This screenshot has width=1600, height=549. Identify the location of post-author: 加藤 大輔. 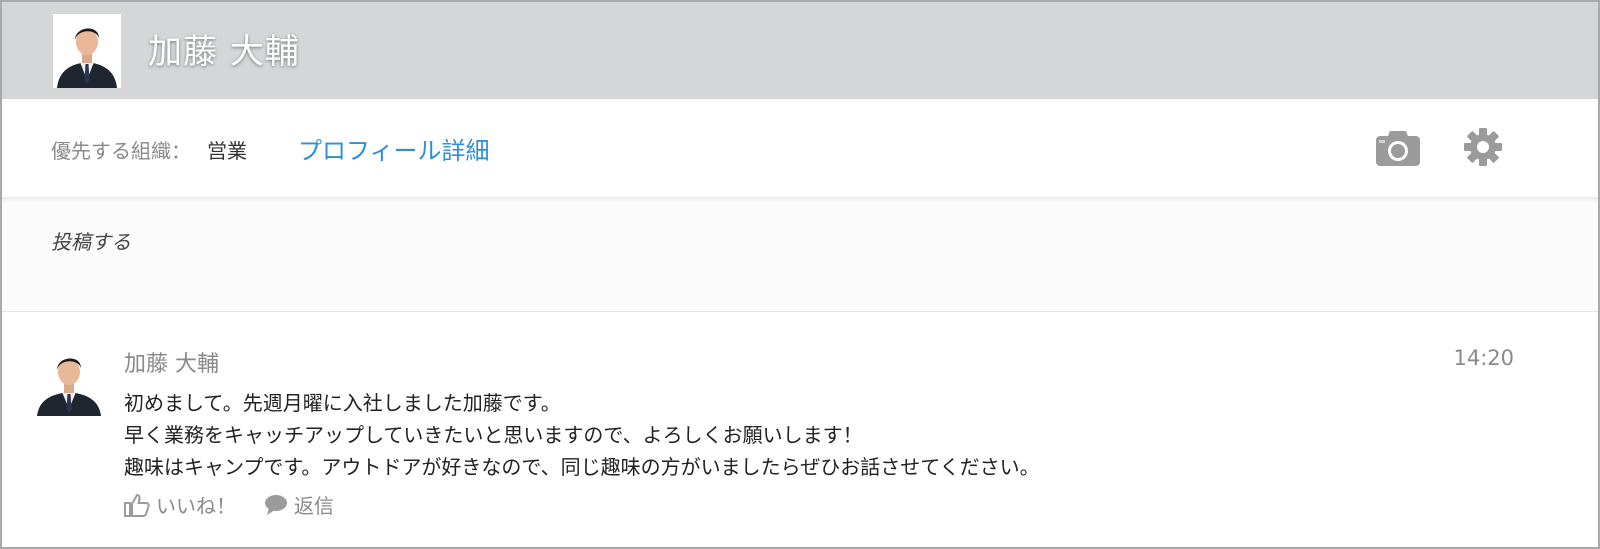
(171, 362).